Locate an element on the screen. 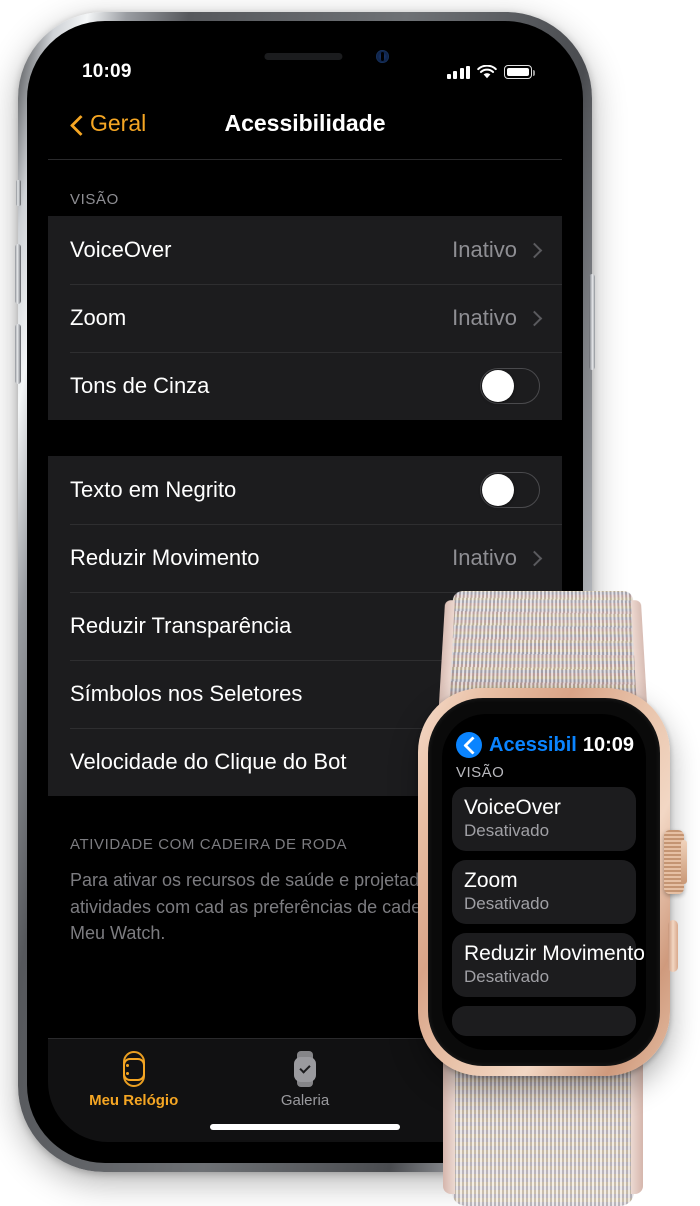 Image resolution: width=700 pixels, height=1206 pixels. back-button-label: Geral is located at coordinates (118, 123).